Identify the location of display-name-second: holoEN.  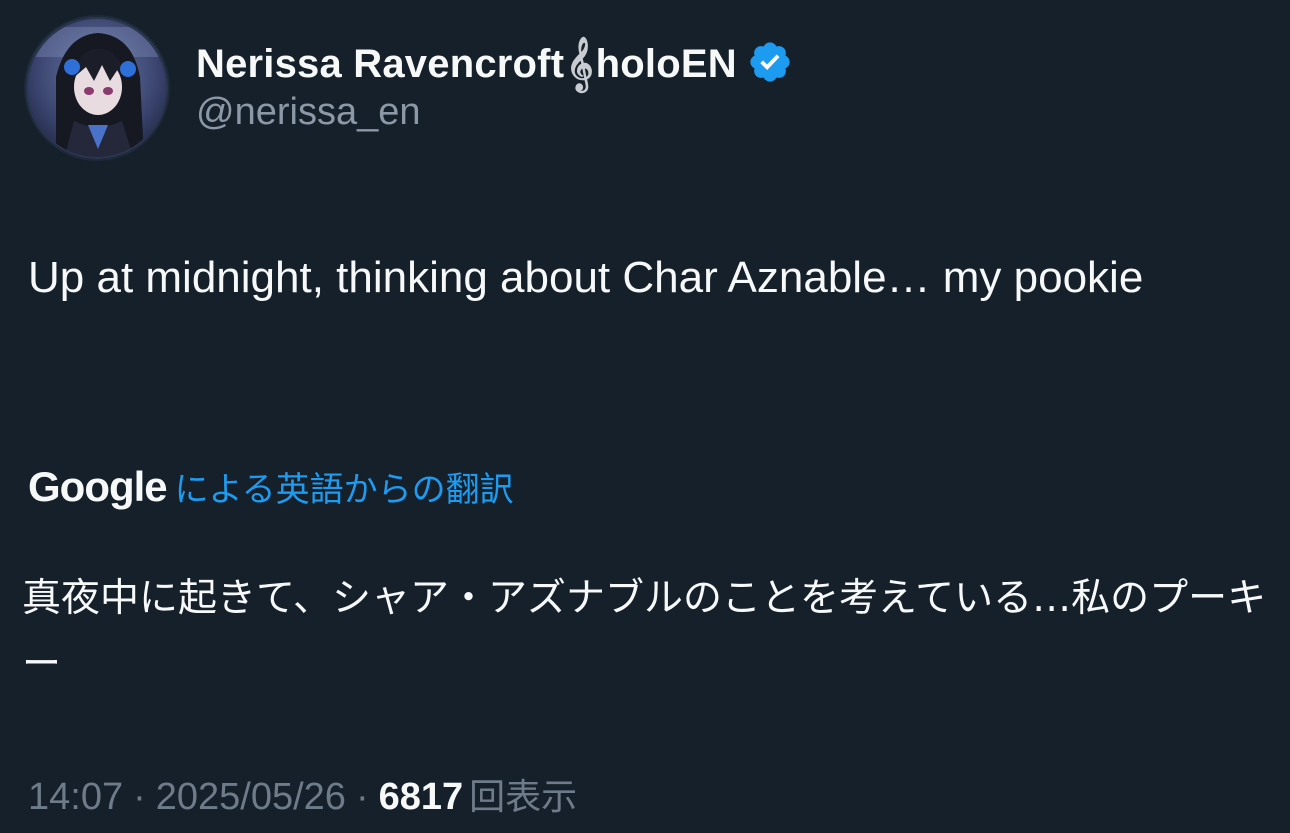
(666, 63).